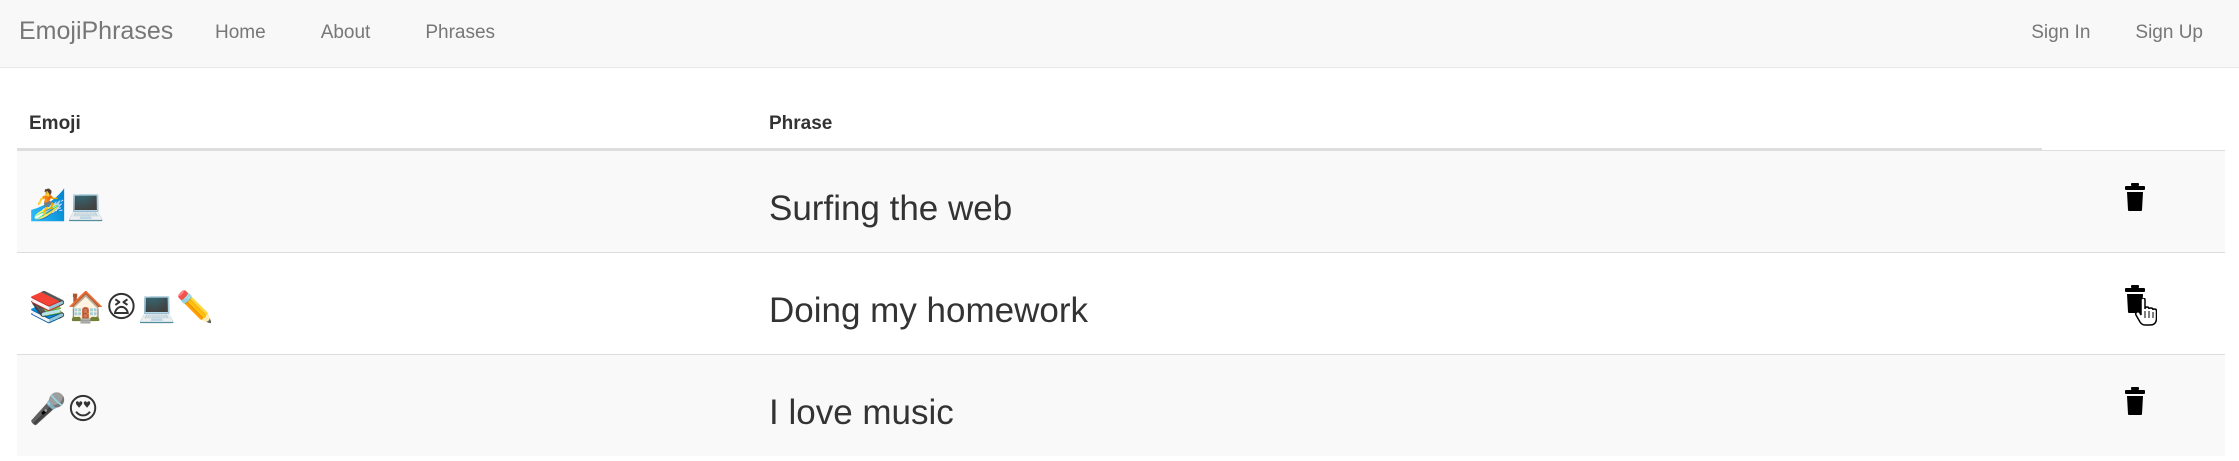 The image size is (2239, 461). Describe the element at coordinates (240, 33) in the screenshot. I see `nav-link-home: Home` at that location.